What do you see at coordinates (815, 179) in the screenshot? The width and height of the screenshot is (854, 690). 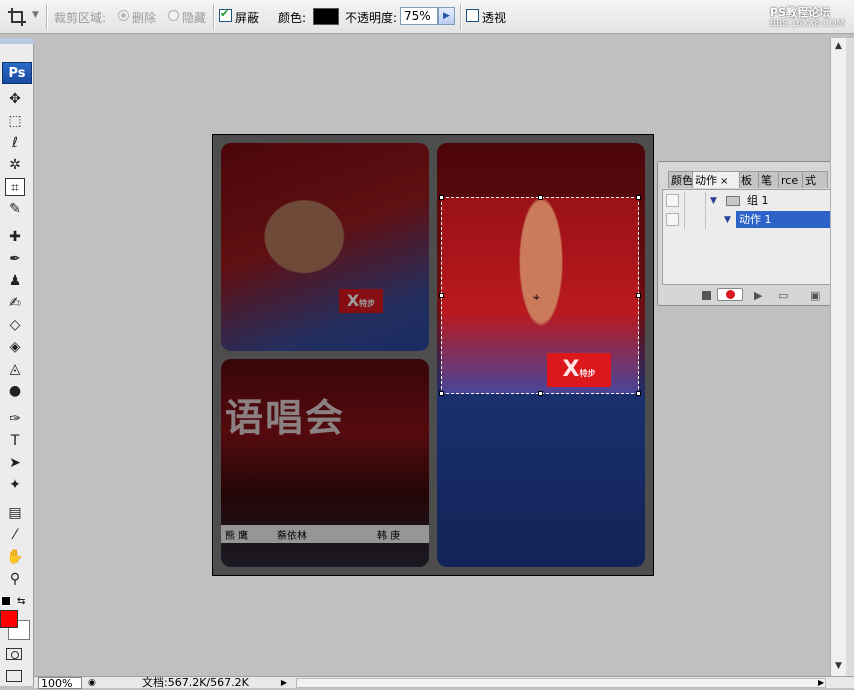 I see `tab-styles: 式` at bounding box center [815, 179].